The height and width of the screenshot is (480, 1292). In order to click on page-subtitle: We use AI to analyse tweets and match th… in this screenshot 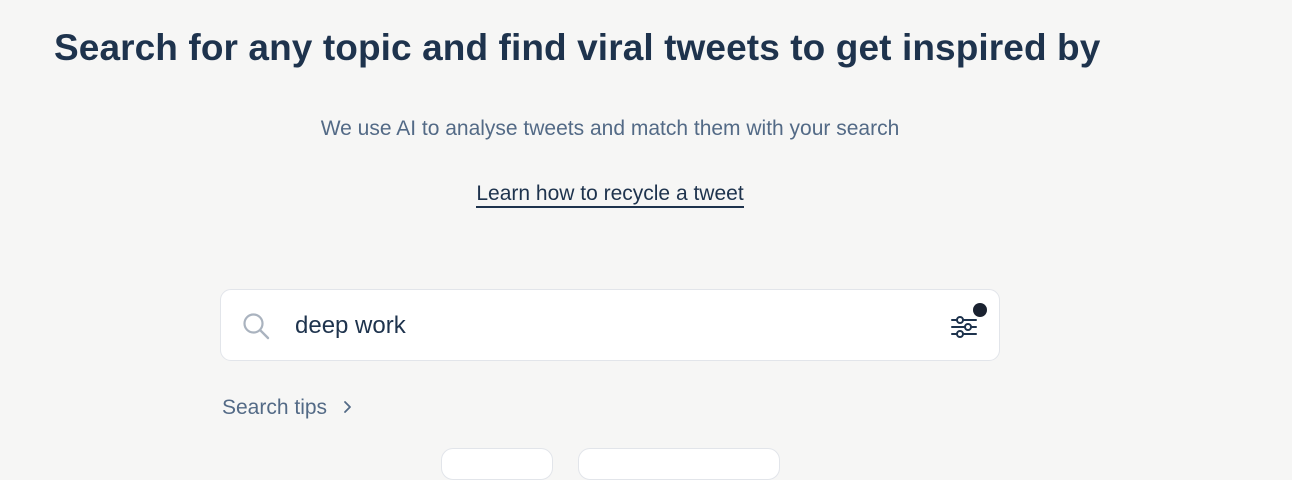, I will do `click(610, 128)`.